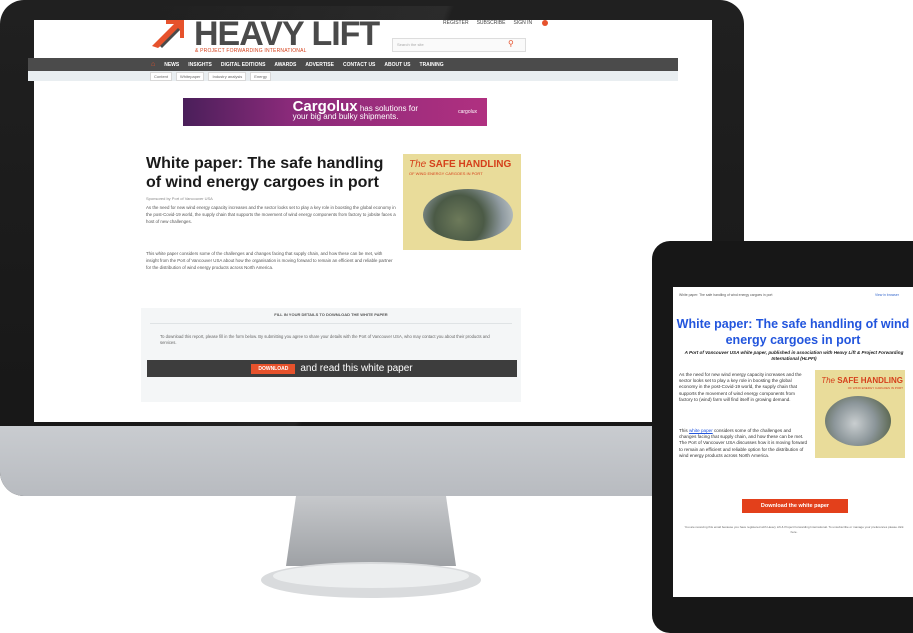 Image resolution: width=913 pixels, height=633 pixels. Describe the element at coordinates (171, 65) in the screenshot. I see `nav-item-news: NEWS` at that location.